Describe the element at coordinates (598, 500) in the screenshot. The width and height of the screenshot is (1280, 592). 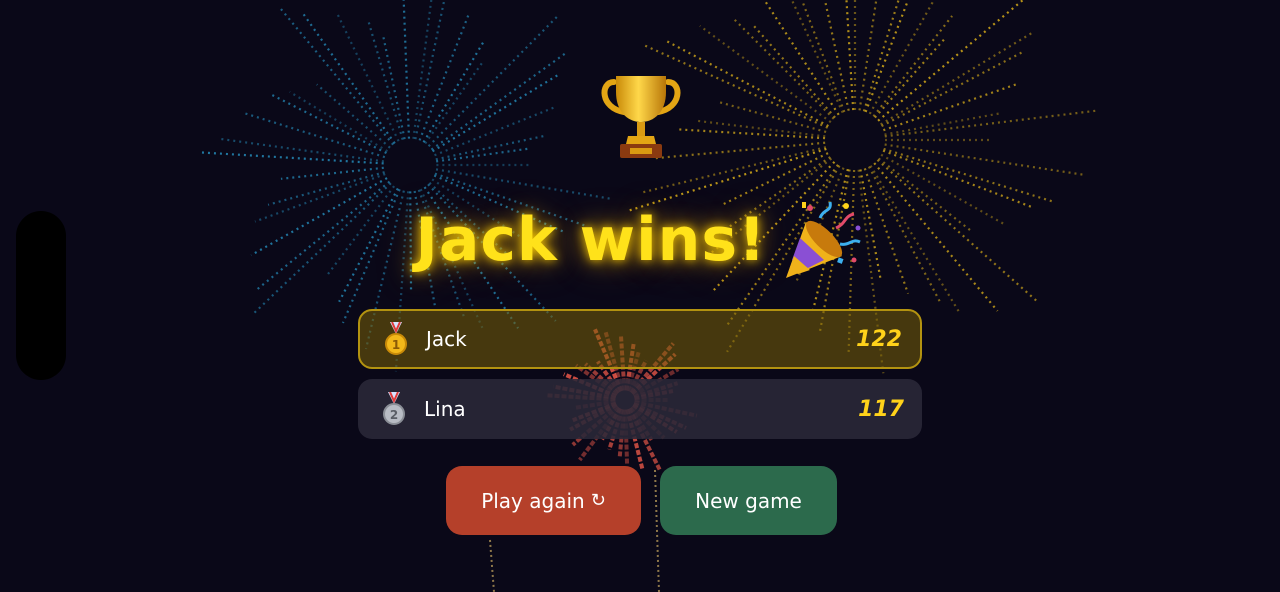
I see `refresh-icon: ↻` at that location.